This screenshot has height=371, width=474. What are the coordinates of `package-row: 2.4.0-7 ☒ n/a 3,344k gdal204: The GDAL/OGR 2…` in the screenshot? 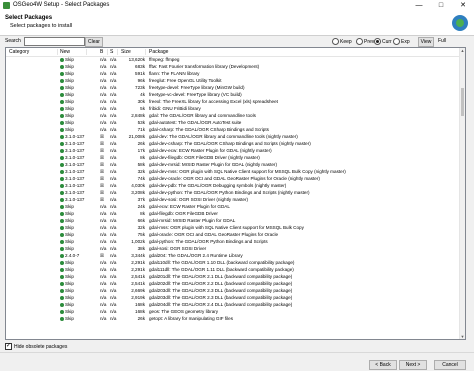 It's located at (233, 256).